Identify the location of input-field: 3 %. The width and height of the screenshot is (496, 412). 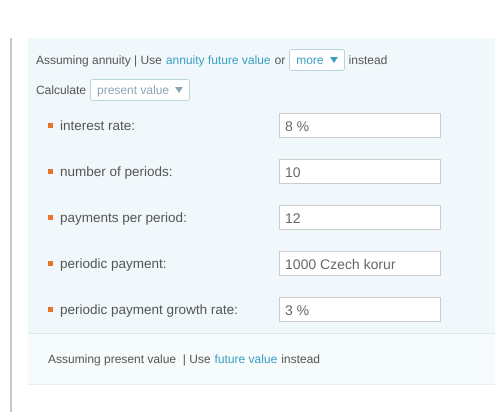
(360, 309).